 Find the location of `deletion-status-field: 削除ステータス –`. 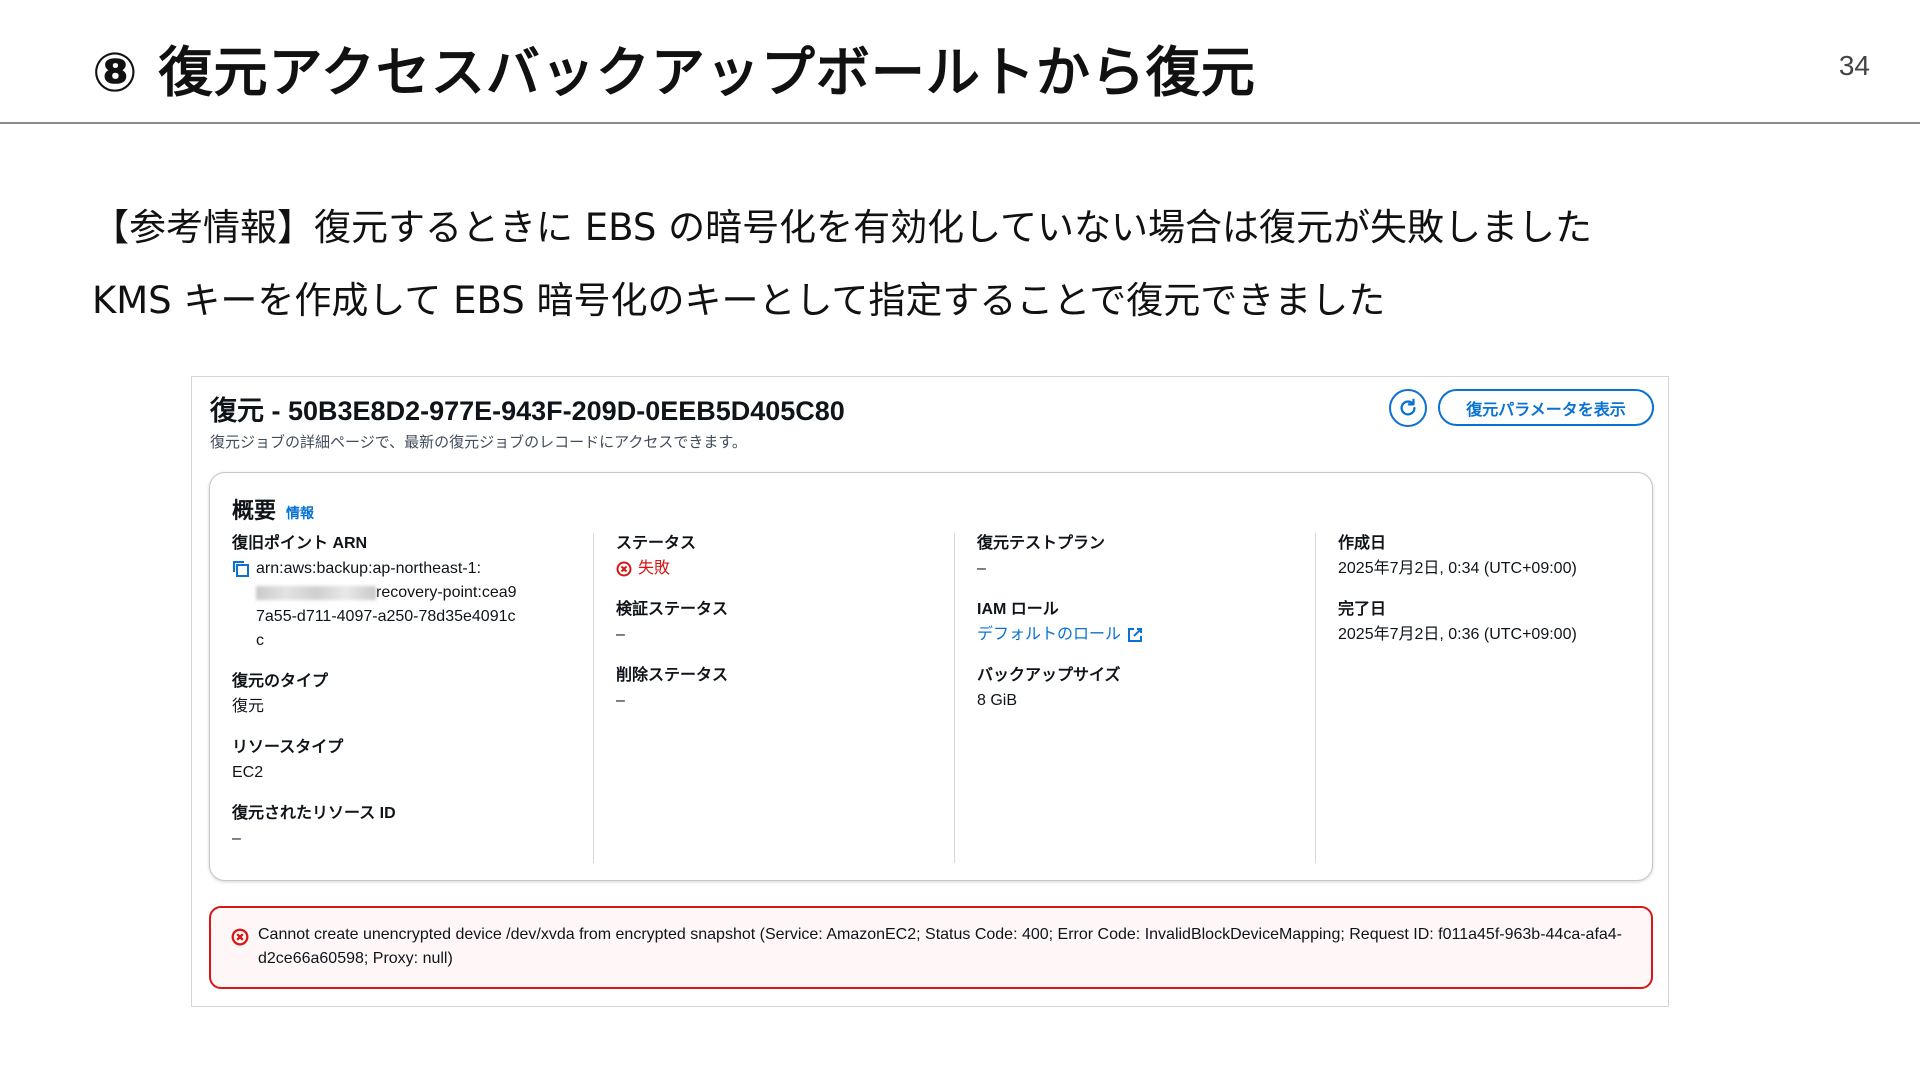

deletion-status-field: 削除ステータス – is located at coordinates (777, 689).